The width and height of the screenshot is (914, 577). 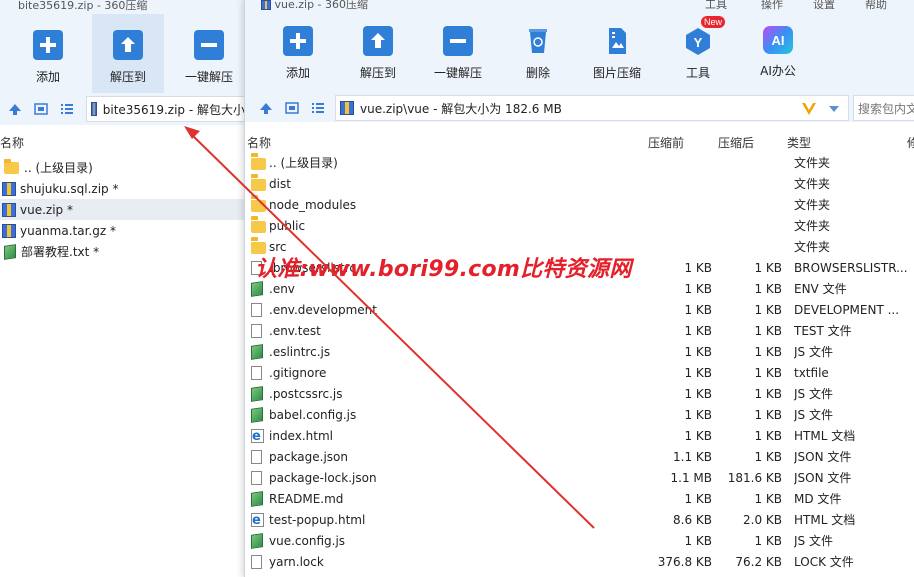 What do you see at coordinates (813, 352) in the screenshot?
I see `file-type: JS 文件` at bounding box center [813, 352].